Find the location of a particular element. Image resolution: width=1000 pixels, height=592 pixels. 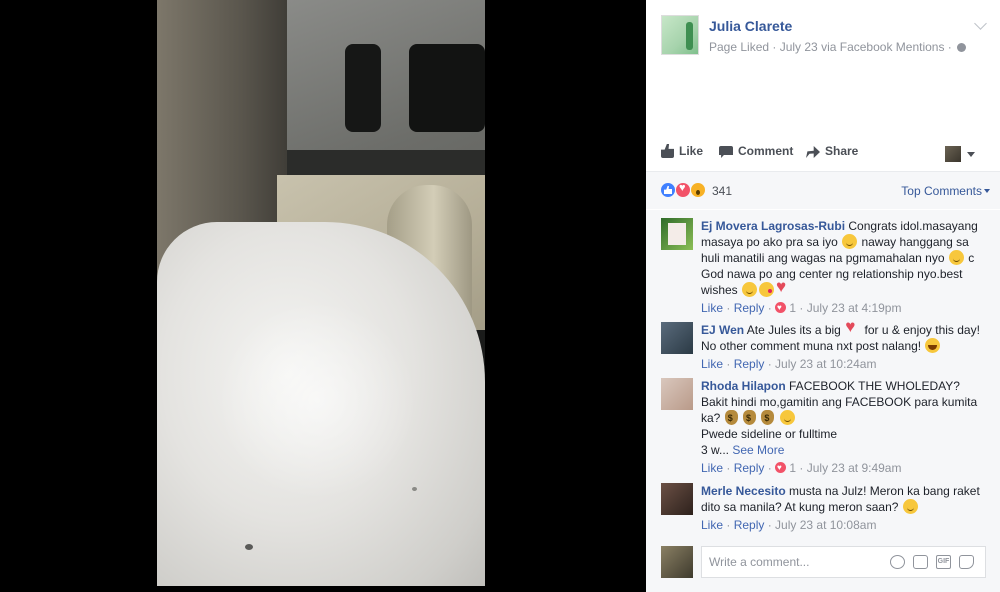

comment-actions: Like · Reply · July 23 at 10:08am is located at coordinates (789, 525).